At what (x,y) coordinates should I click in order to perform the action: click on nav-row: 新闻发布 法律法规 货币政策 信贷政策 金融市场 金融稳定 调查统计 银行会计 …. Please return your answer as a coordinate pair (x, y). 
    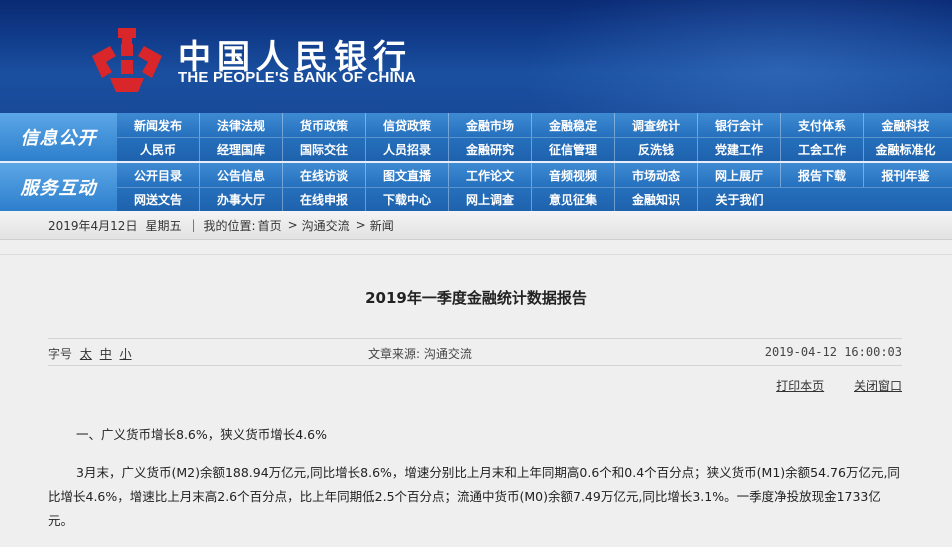
    Looking at the image, I should click on (534, 125).